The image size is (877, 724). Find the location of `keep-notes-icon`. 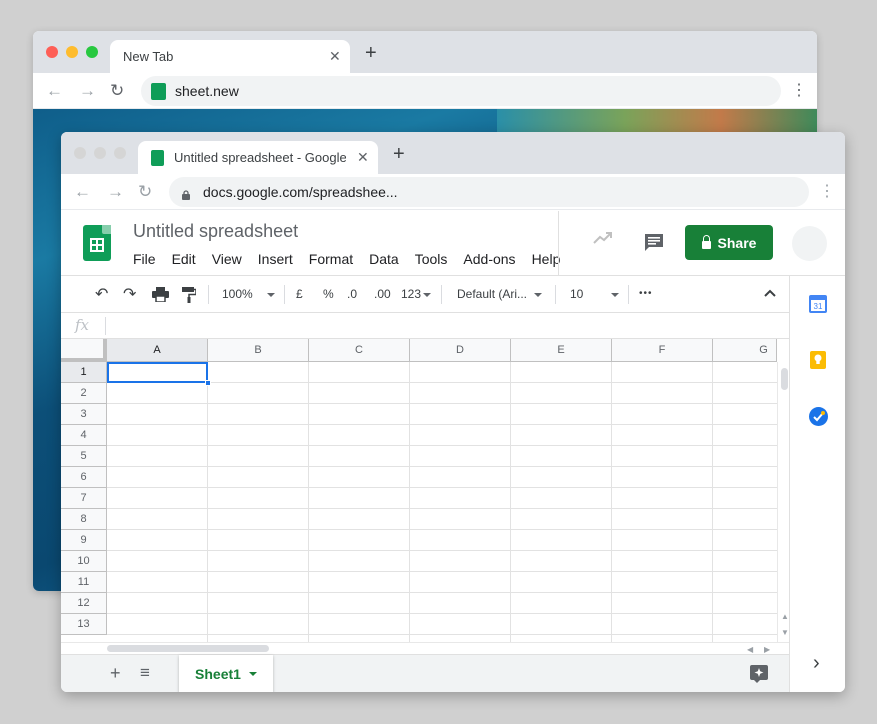

keep-notes-icon is located at coordinates (818, 362).